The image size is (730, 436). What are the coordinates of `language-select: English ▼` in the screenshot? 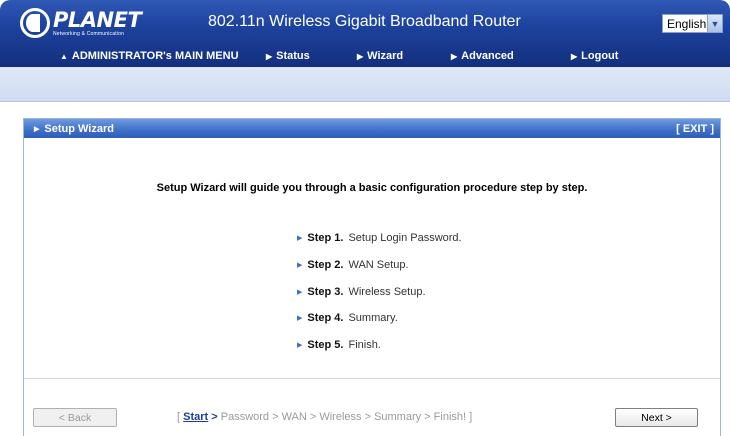 It's located at (692, 23).